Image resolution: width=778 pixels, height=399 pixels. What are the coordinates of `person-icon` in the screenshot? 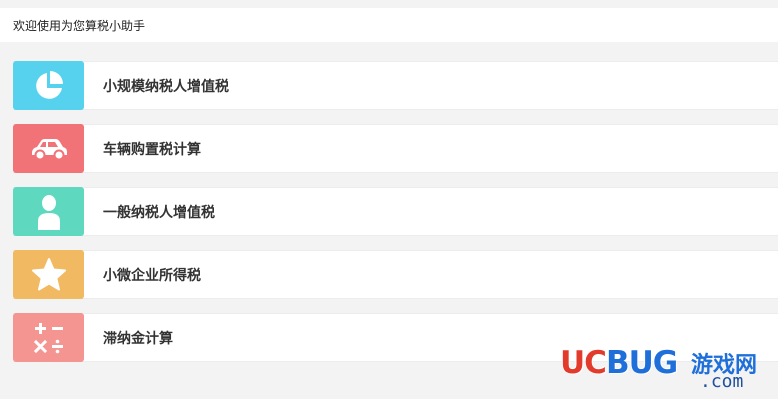 It's located at (48, 211).